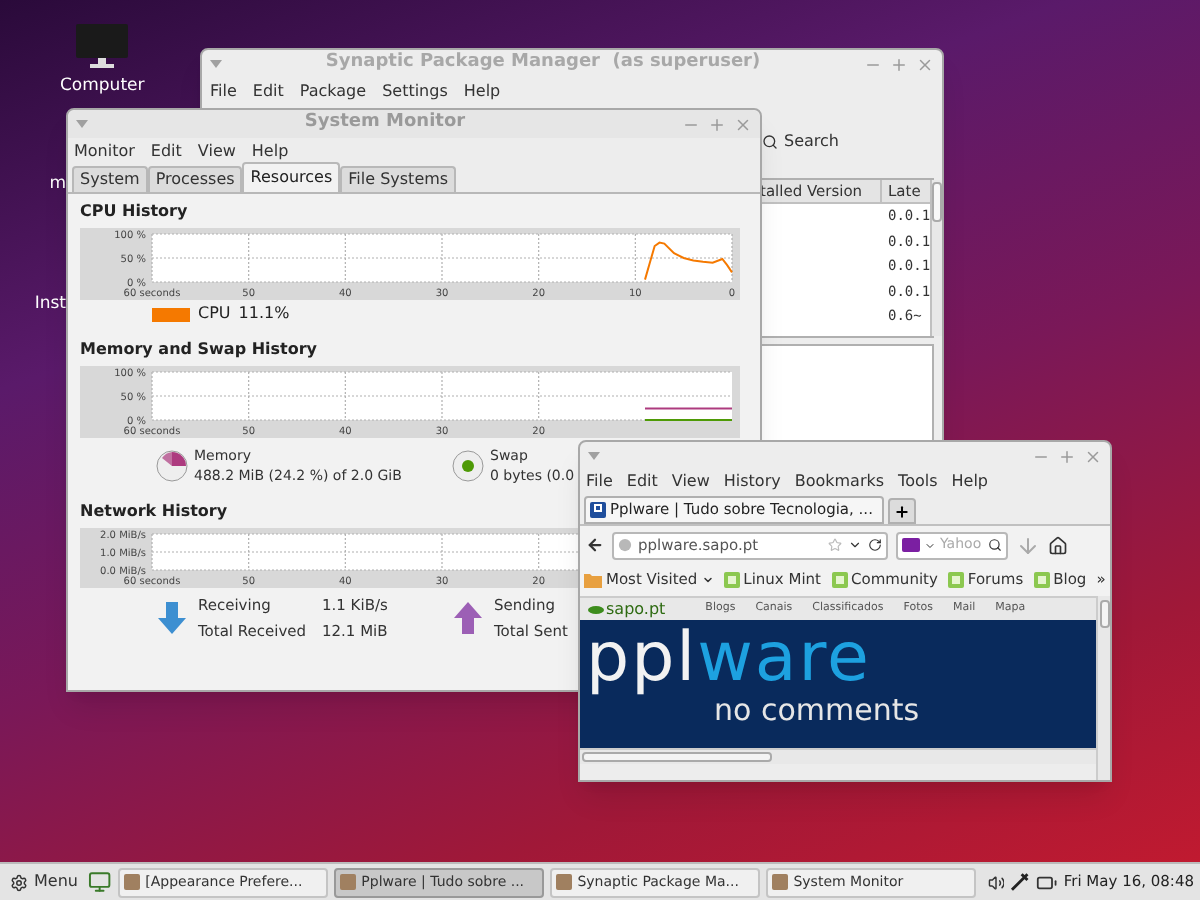 Image resolution: width=1200 pixels, height=900 pixels. What do you see at coordinates (134, 212) in the screenshot?
I see `section-heading: CPU History` at bounding box center [134, 212].